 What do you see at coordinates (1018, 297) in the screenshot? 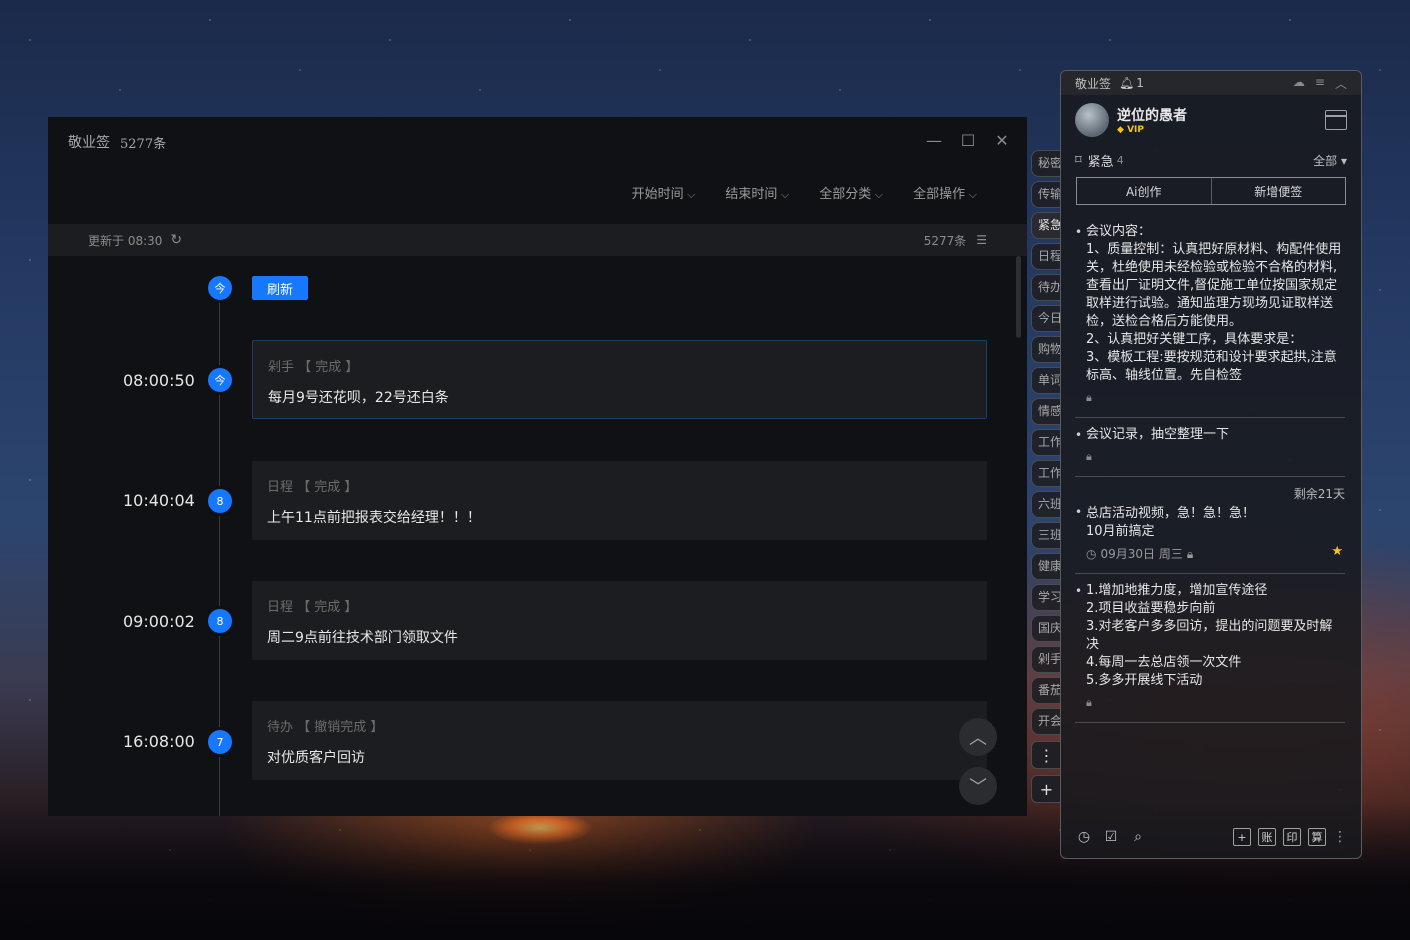
I see `scrollbar` at bounding box center [1018, 297].